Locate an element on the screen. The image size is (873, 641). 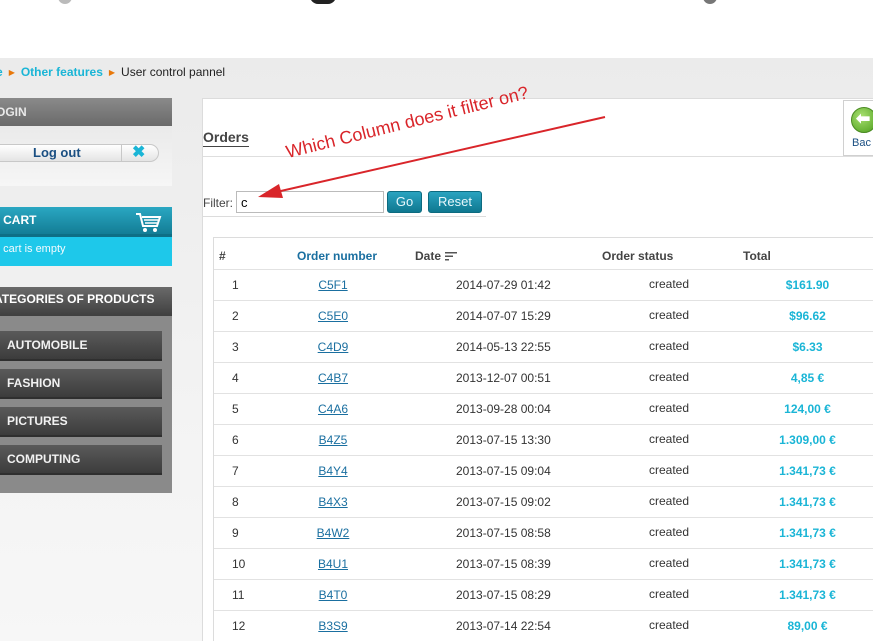
order-total: $6.33 is located at coordinates (807, 346).